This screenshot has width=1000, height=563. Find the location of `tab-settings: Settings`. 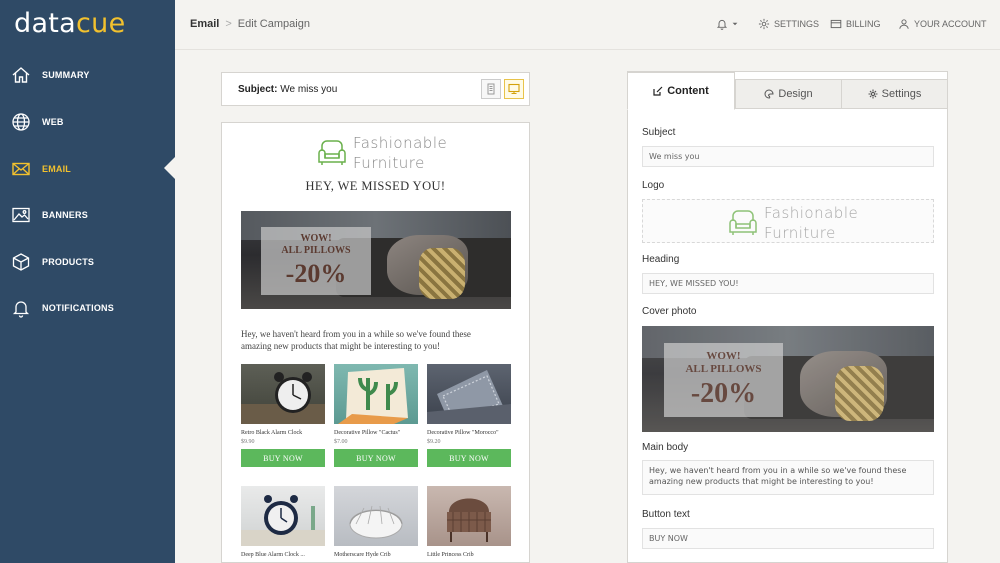

tab-settings: Settings is located at coordinates (894, 94).